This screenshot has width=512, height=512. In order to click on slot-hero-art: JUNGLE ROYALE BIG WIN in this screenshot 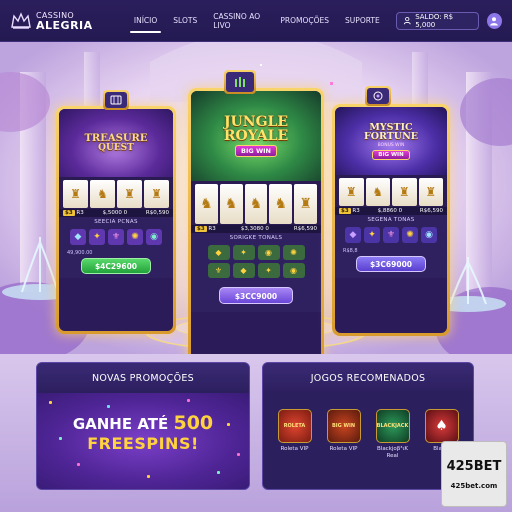, I will do `click(256, 136)`.